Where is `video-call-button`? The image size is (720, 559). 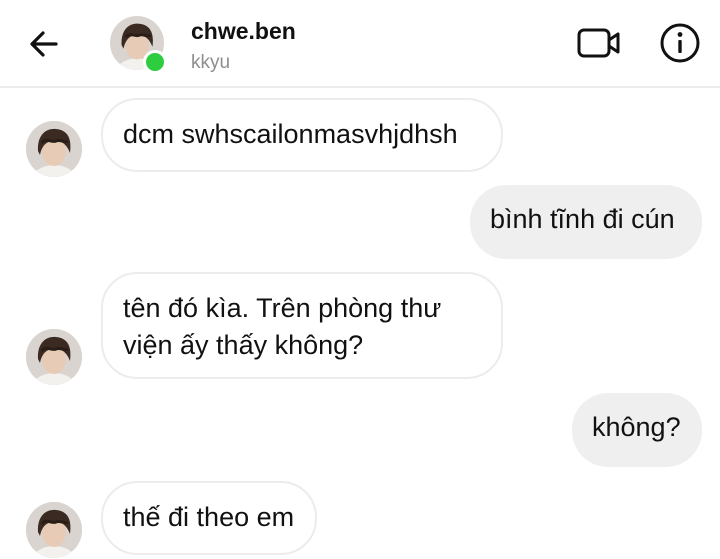 video-call-button is located at coordinates (599, 43).